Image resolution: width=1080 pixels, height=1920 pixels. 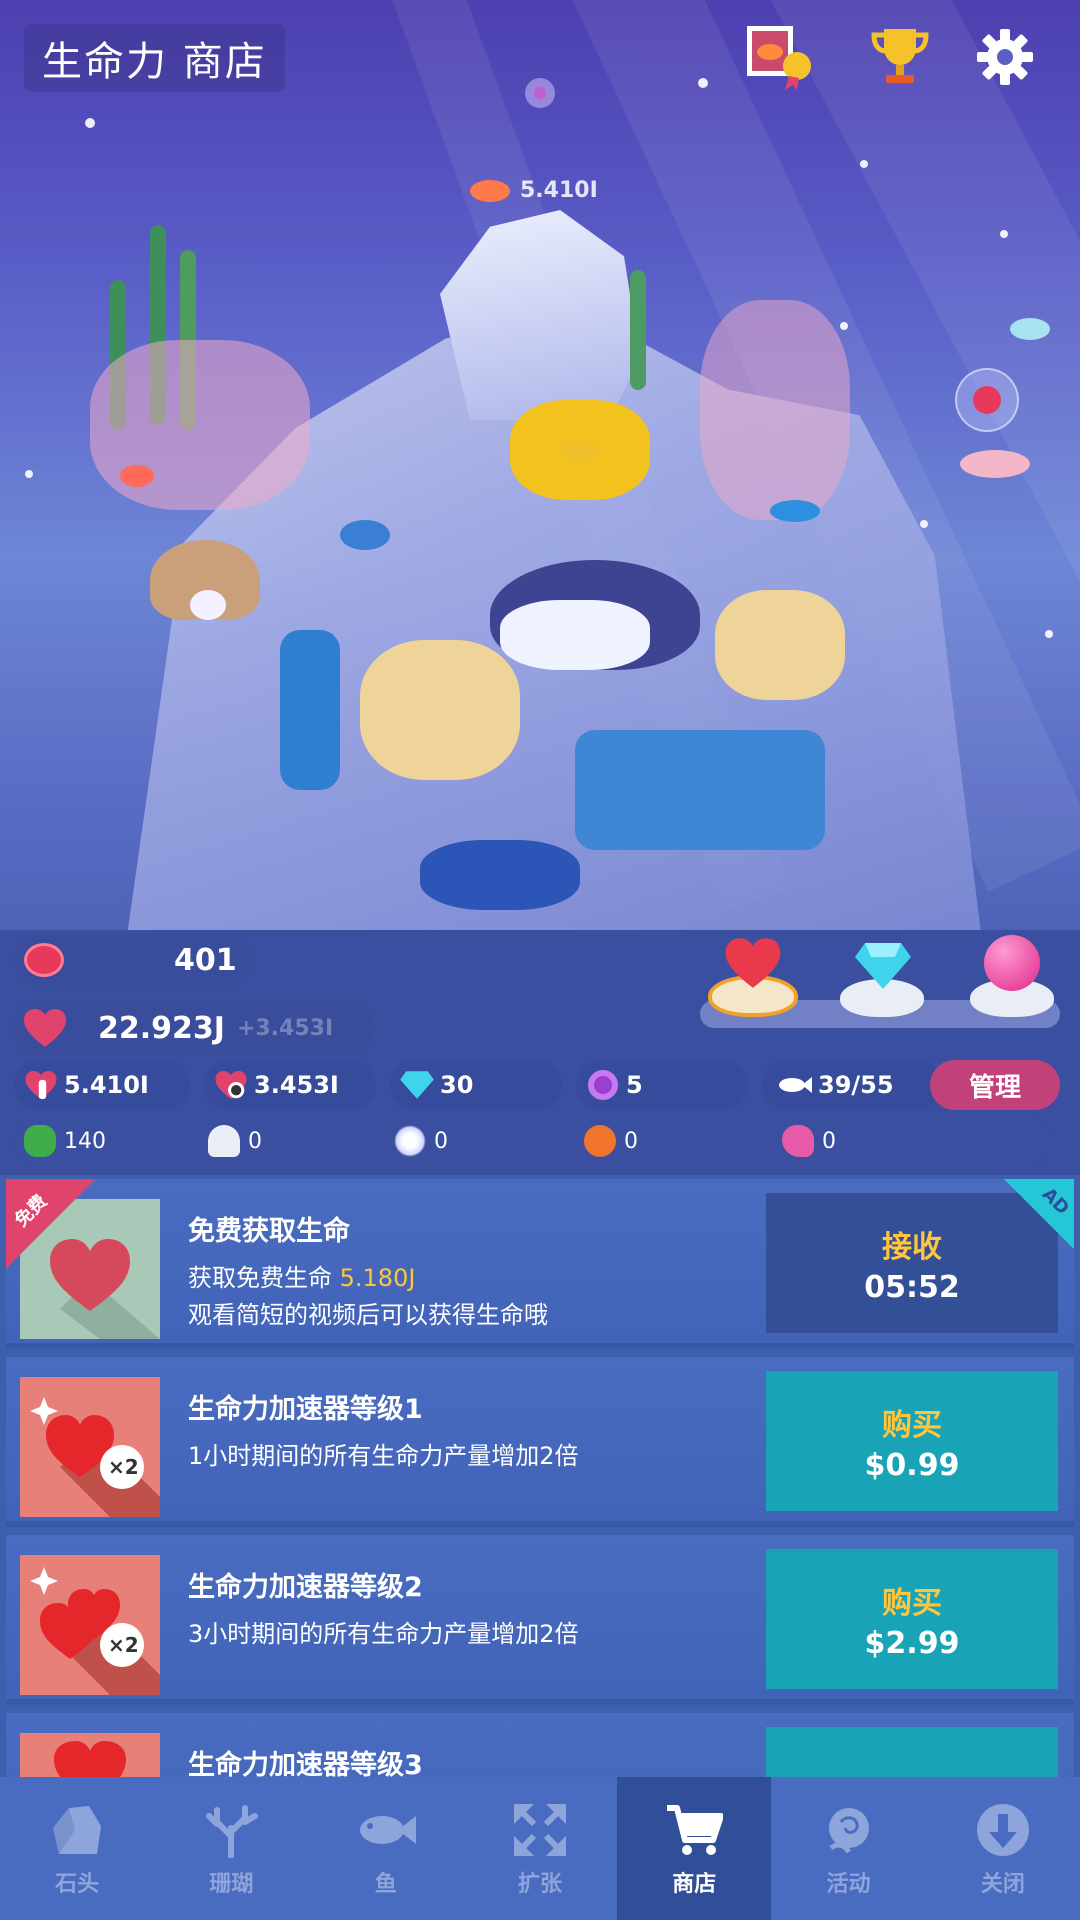 What do you see at coordinates (383, 1634) in the screenshot?
I see `item-desc: 3小时期间的所有生命力产量增加2倍` at bounding box center [383, 1634].